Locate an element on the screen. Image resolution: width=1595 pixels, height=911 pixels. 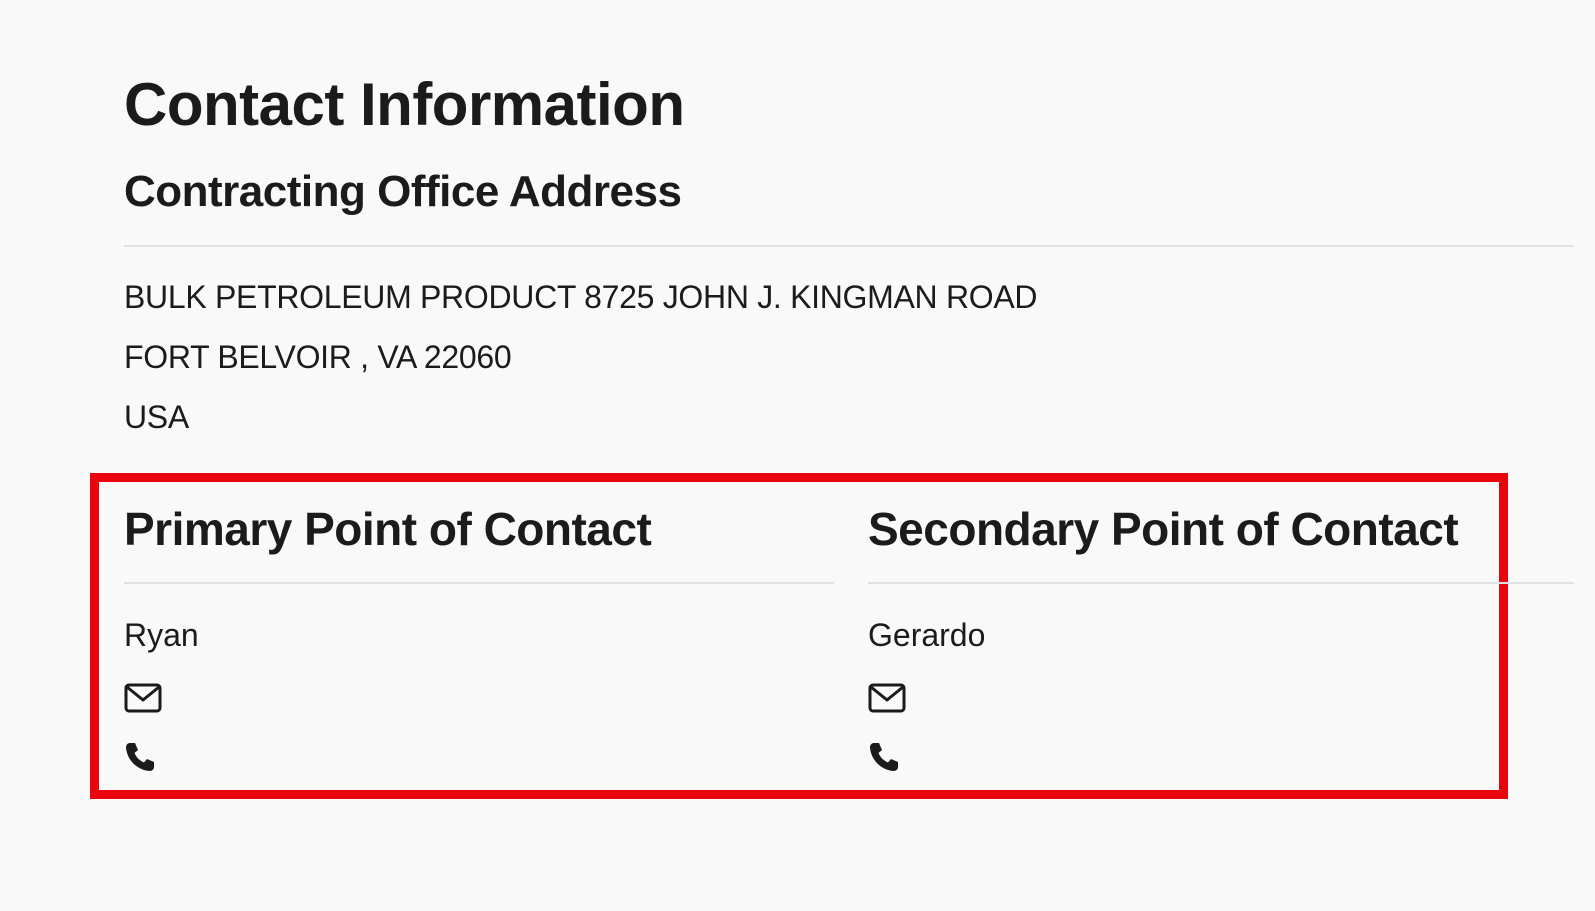
secondary-contact-divider is located at coordinates (1221, 583).